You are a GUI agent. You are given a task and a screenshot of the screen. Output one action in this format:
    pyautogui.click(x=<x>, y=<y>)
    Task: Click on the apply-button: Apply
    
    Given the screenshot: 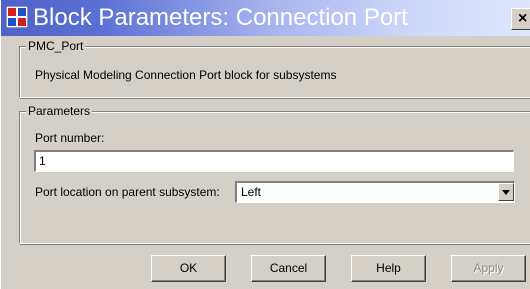 What is the action you would take?
    pyautogui.click(x=488, y=268)
    